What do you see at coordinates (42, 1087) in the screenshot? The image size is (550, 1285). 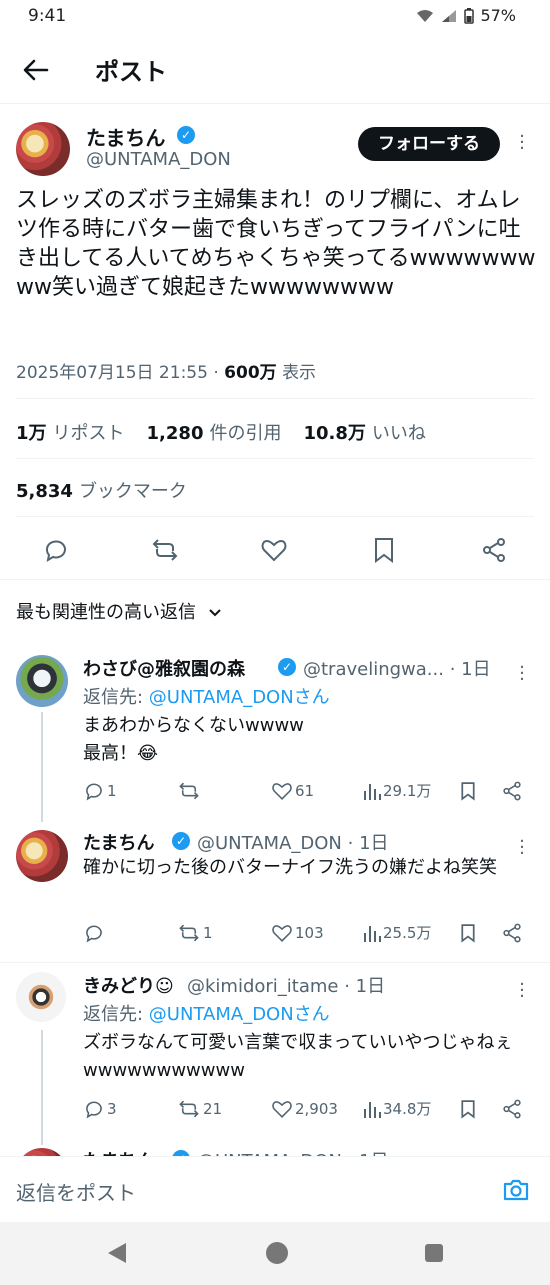 I see `thread-line` at bounding box center [42, 1087].